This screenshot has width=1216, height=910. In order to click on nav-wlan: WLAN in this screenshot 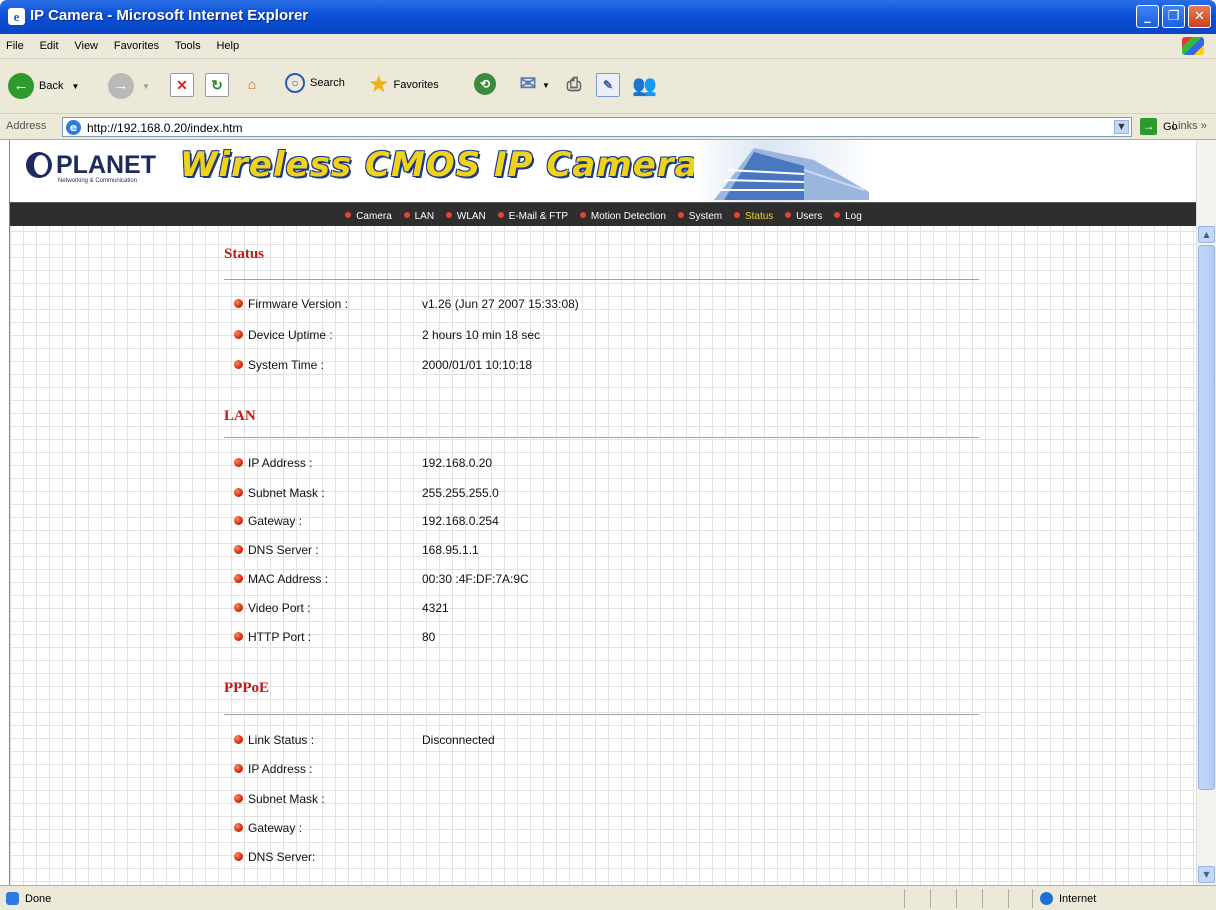, I will do `click(465, 216)`.